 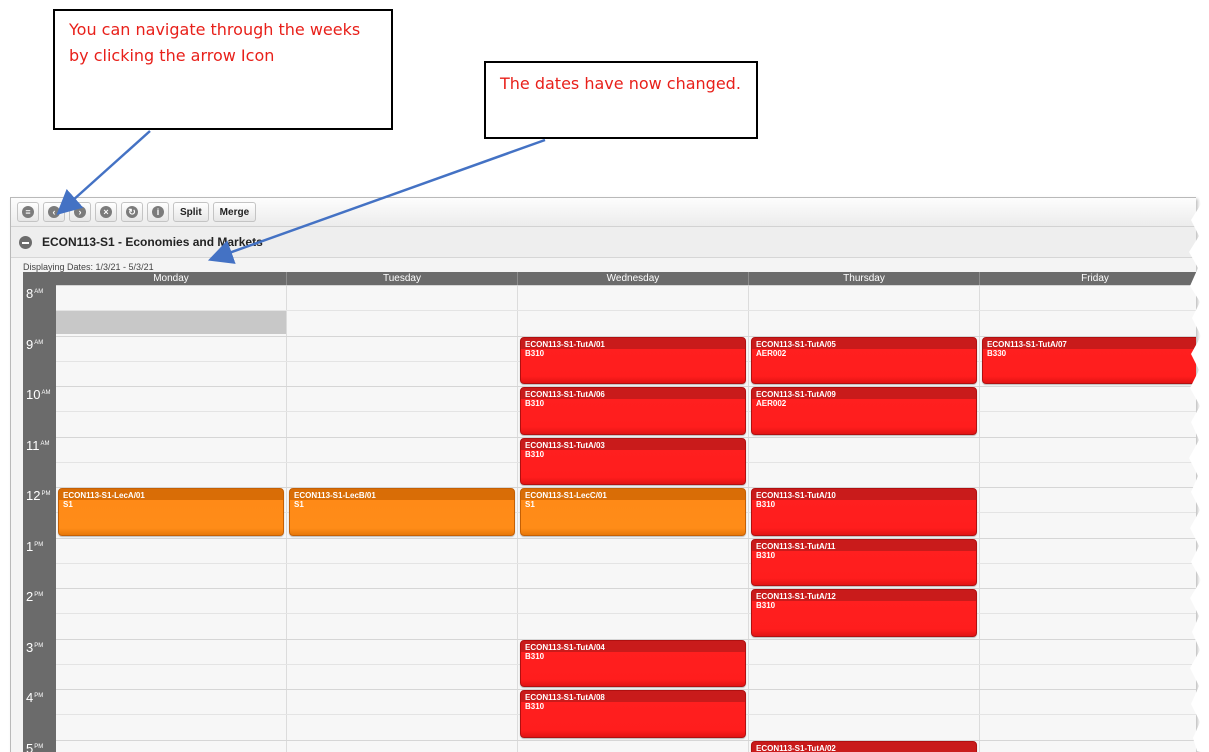 I want to click on next-week-button: ›, so click(x=80, y=212).